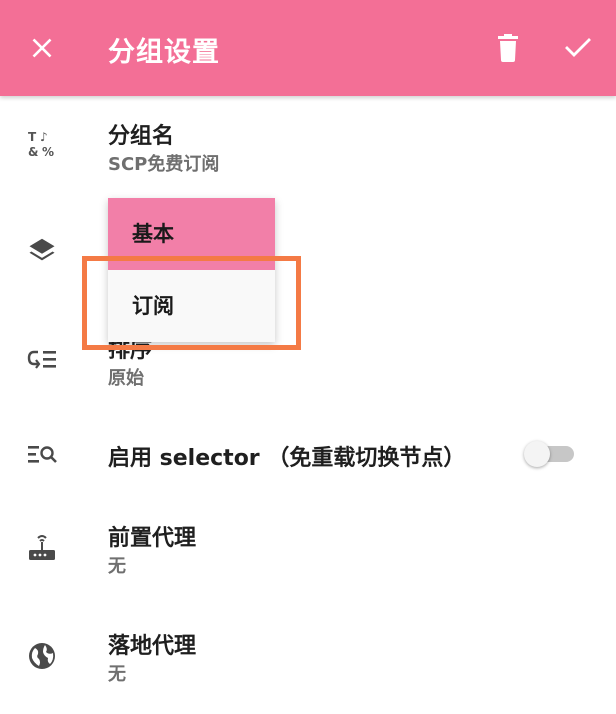  What do you see at coordinates (308, 48) in the screenshot?
I see `app-bar: 分组设置` at bounding box center [308, 48].